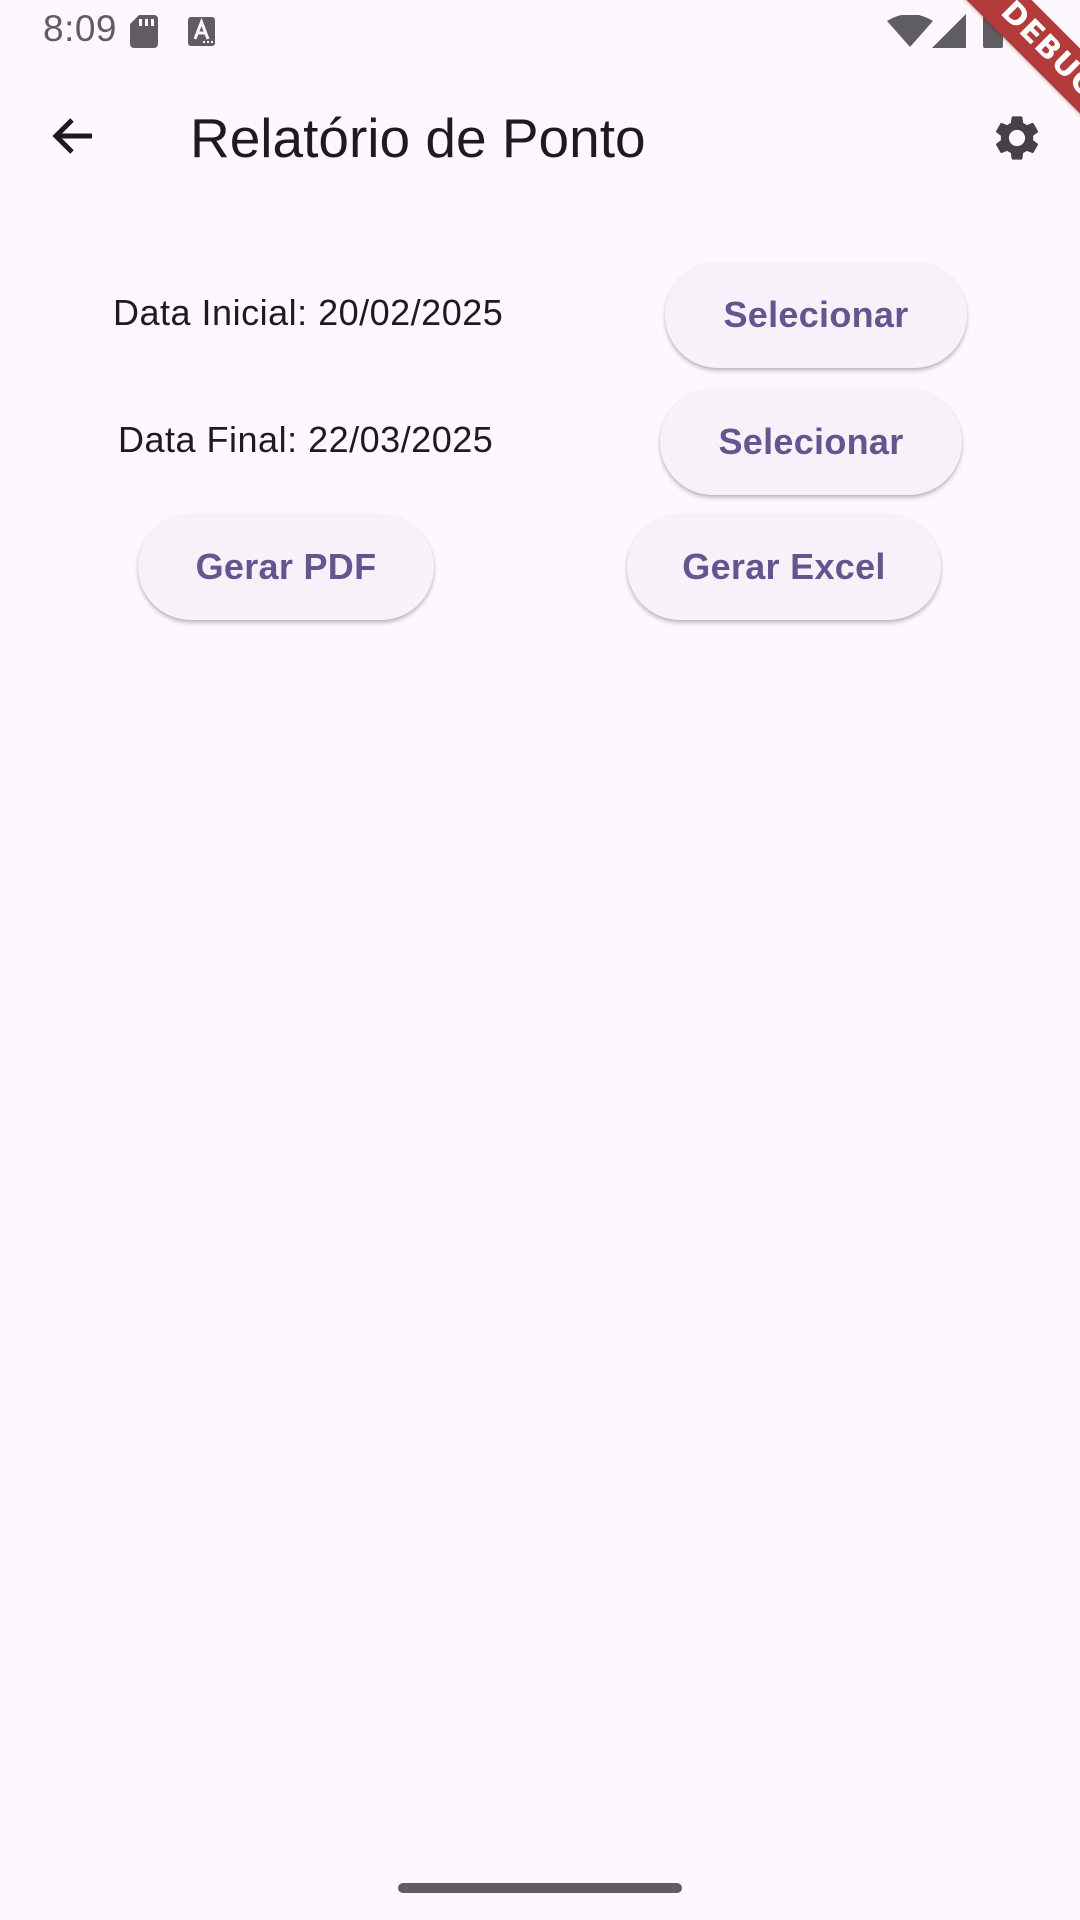  I want to click on signal-icon, so click(949, 31).